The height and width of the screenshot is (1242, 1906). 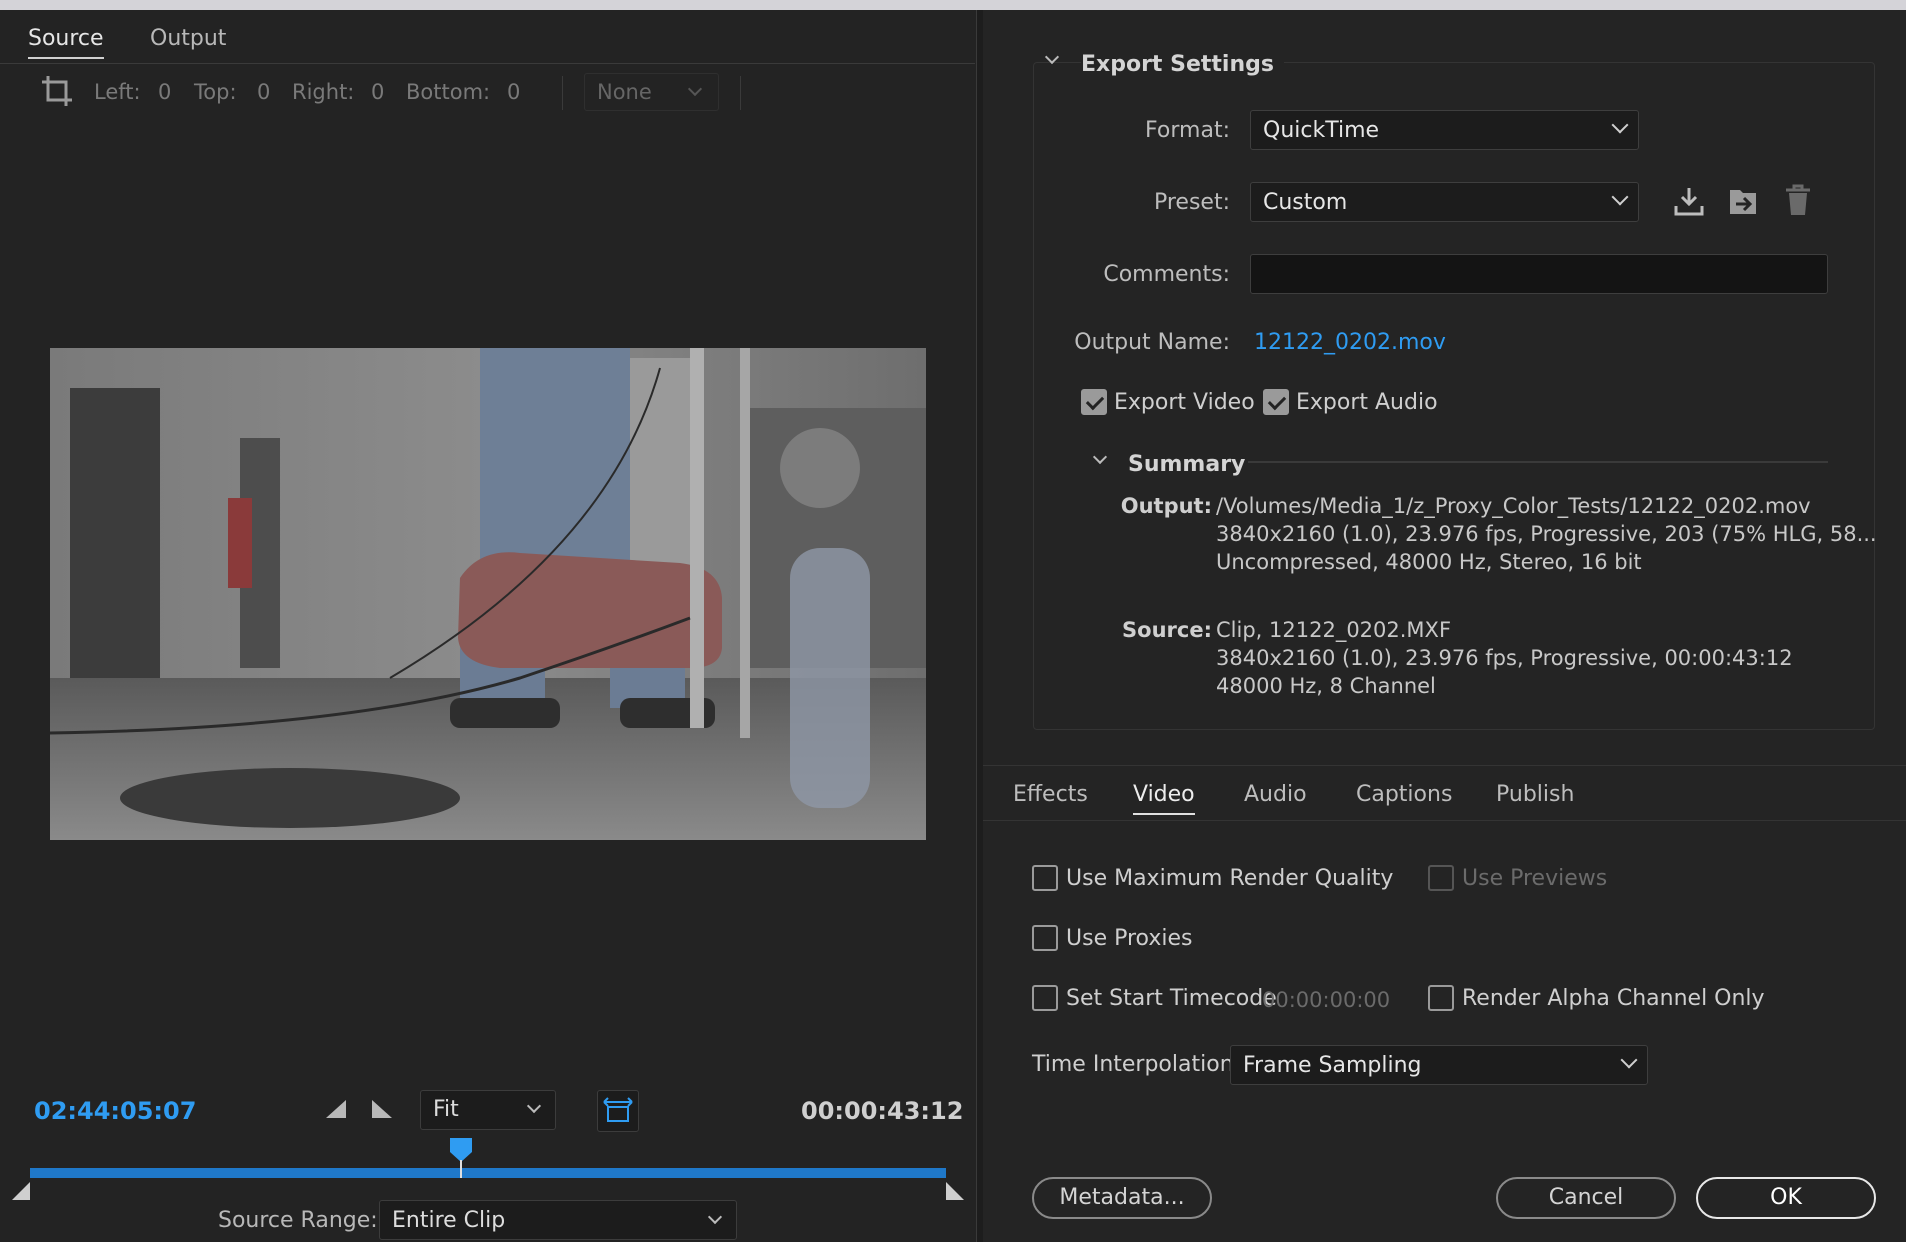 I want to click on summary-output-line: Uncompressed, 48000 Hz, Stereo, 16 bit, so click(x=1429, y=562).